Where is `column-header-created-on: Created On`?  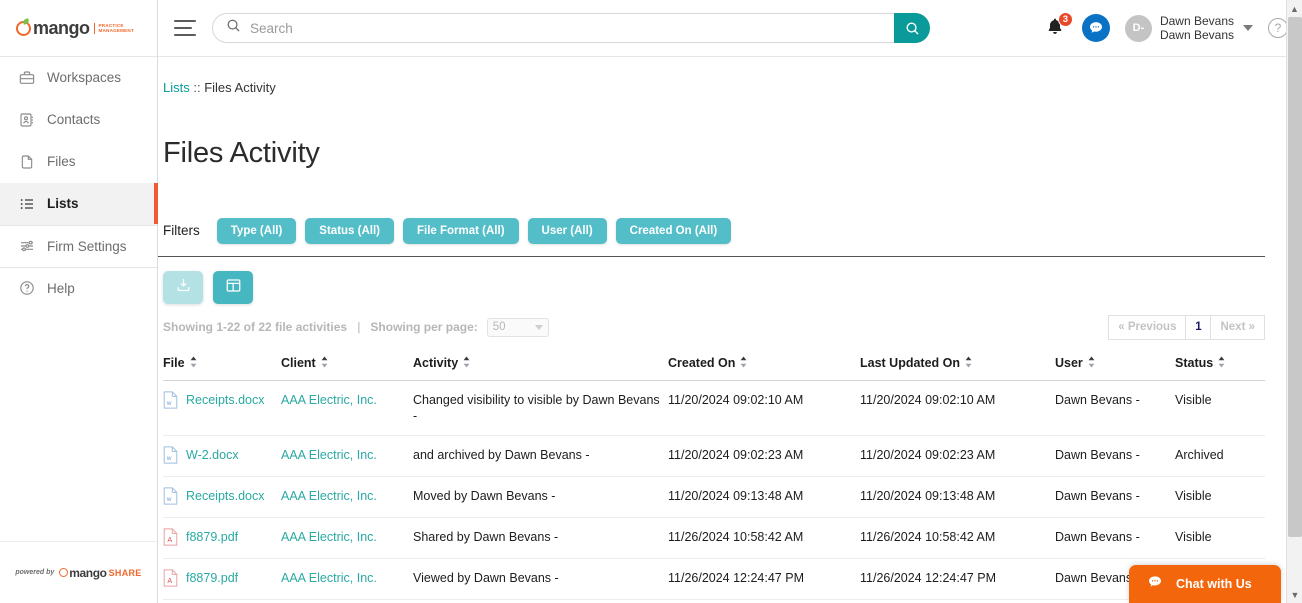 column-header-created-on: Created On is located at coordinates (764, 367).